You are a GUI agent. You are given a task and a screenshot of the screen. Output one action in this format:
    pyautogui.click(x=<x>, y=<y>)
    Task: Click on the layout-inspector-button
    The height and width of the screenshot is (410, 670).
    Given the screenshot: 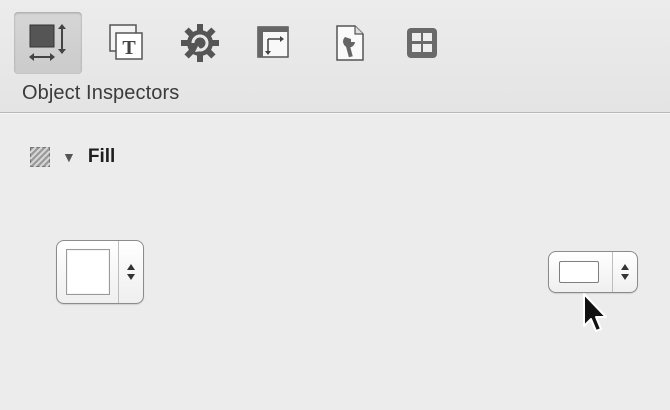 What is the action you would take?
    pyautogui.click(x=274, y=43)
    